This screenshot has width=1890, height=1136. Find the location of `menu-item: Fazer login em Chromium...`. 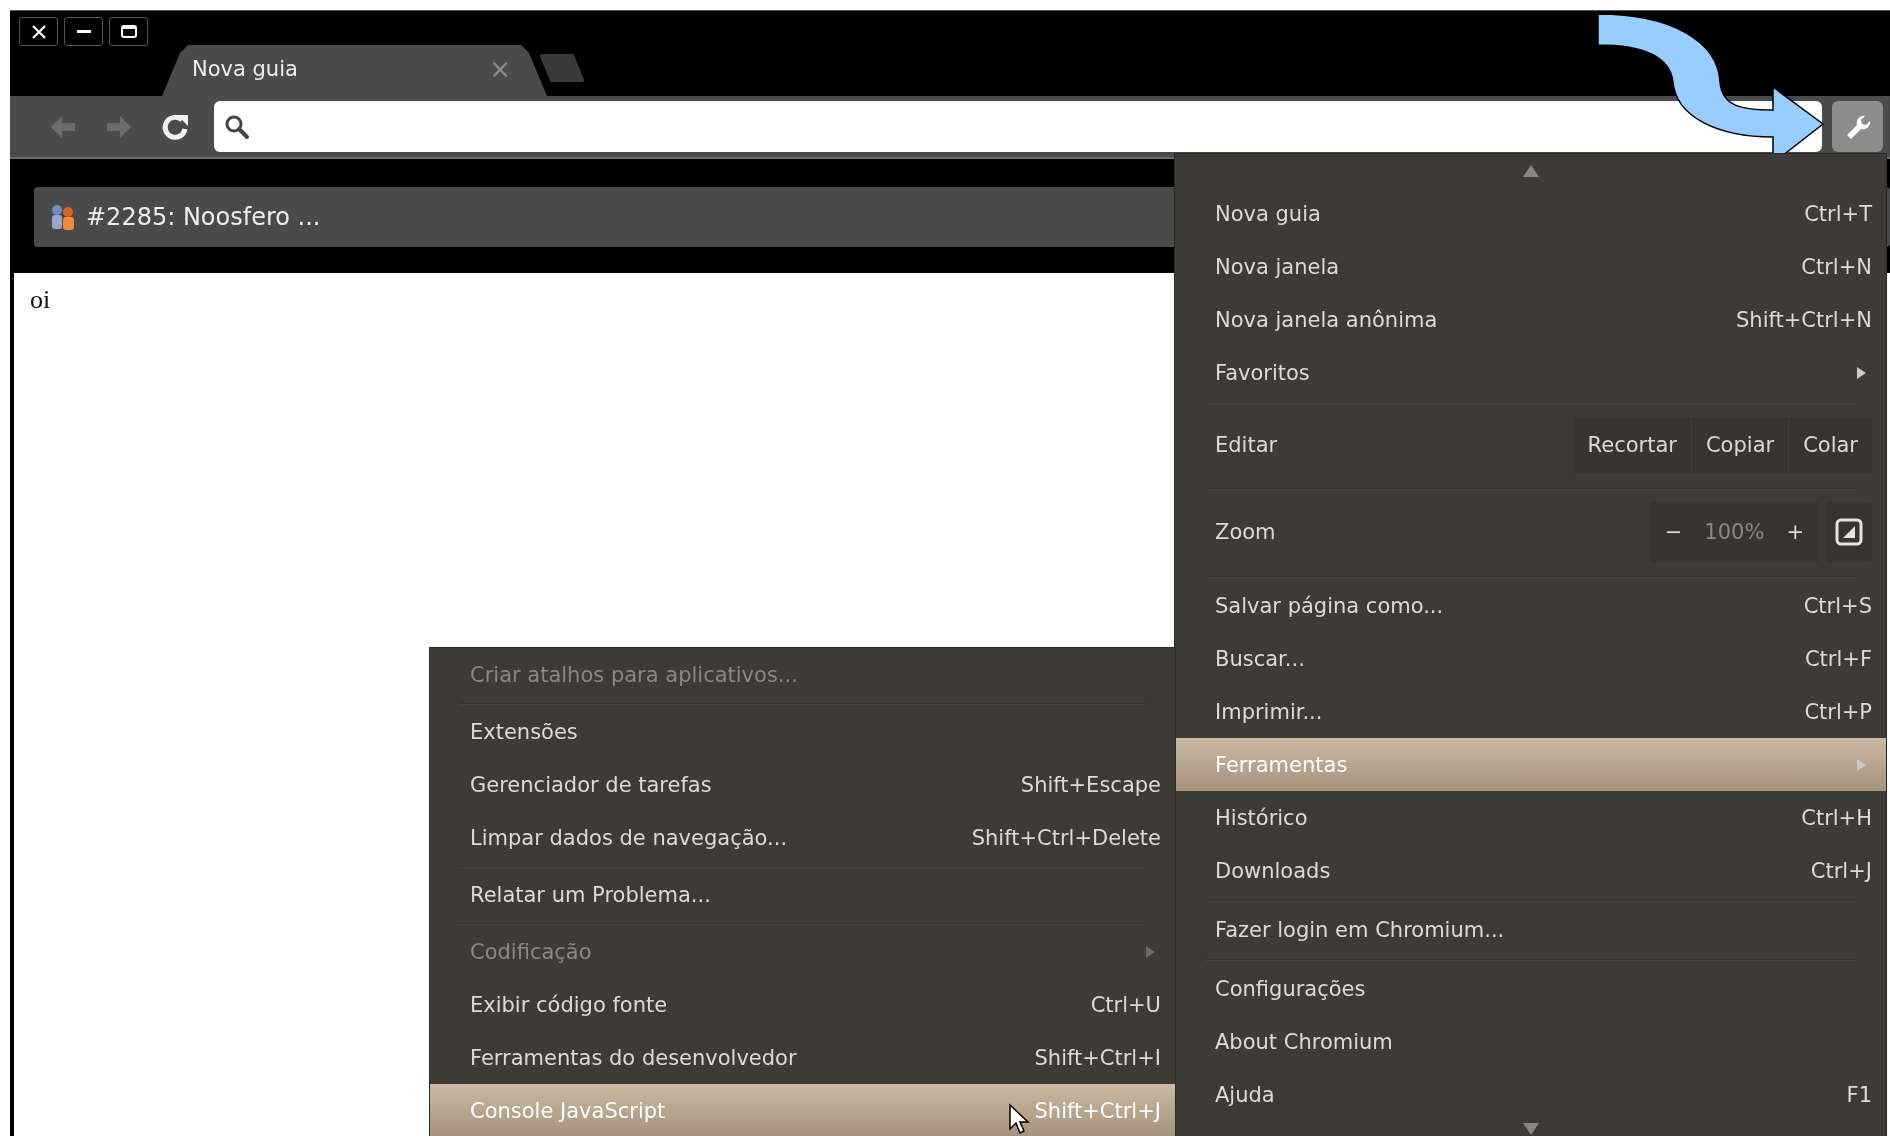

menu-item: Fazer login em Chromium... is located at coordinates (1530, 929).